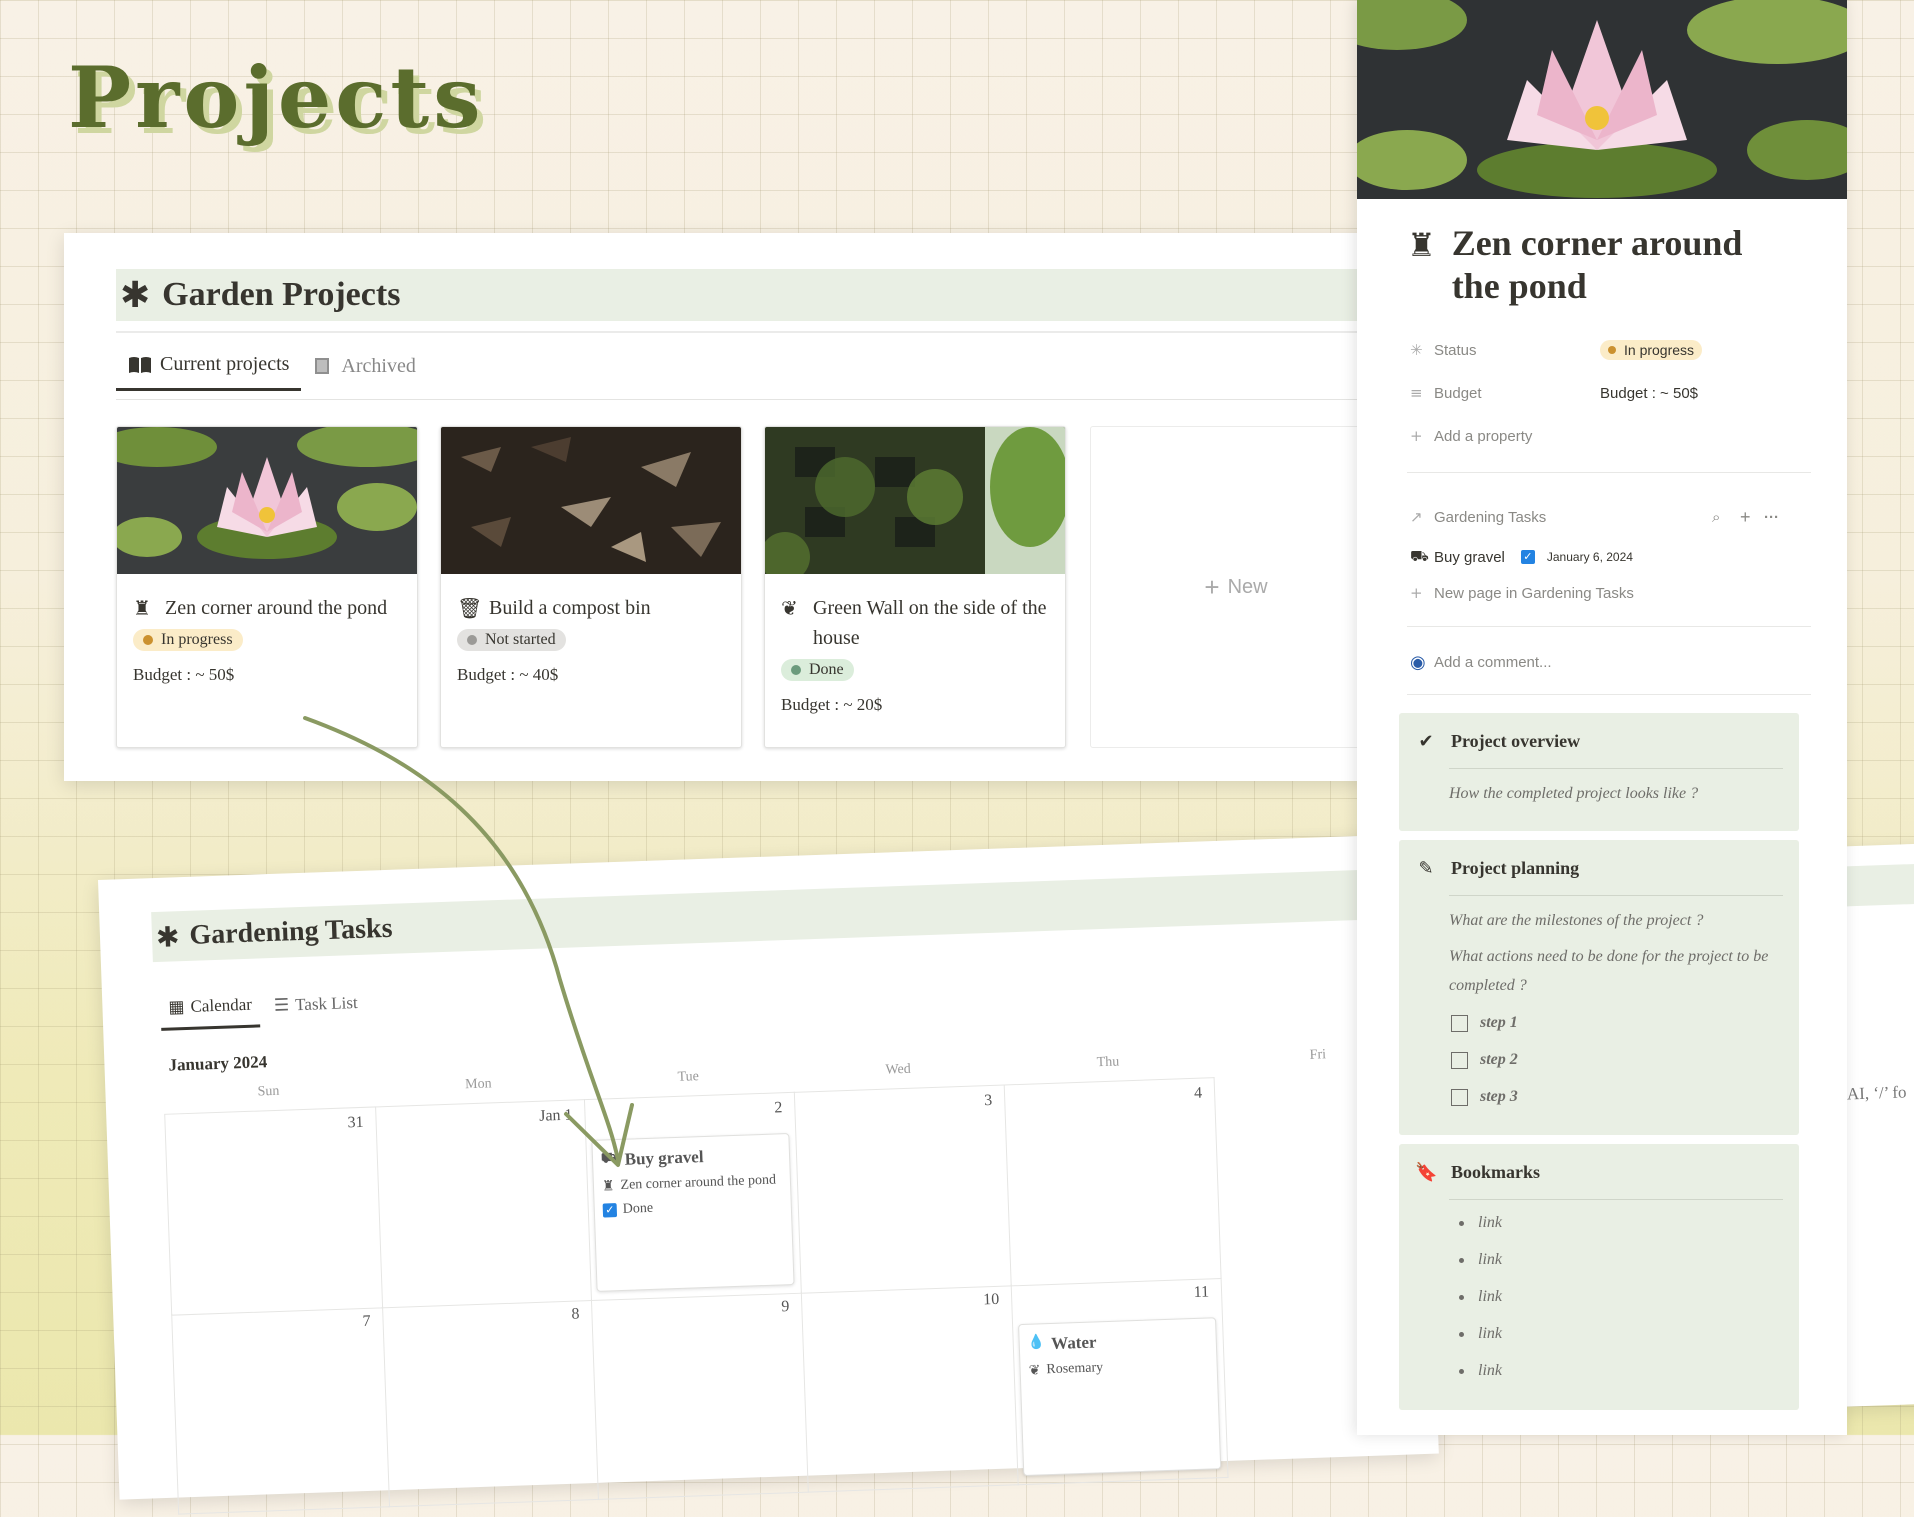 The width and height of the screenshot is (1914, 1517). Describe the element at coordinates (902, 1189) in the screenshot. I see `calendar-day: 3` at that location.